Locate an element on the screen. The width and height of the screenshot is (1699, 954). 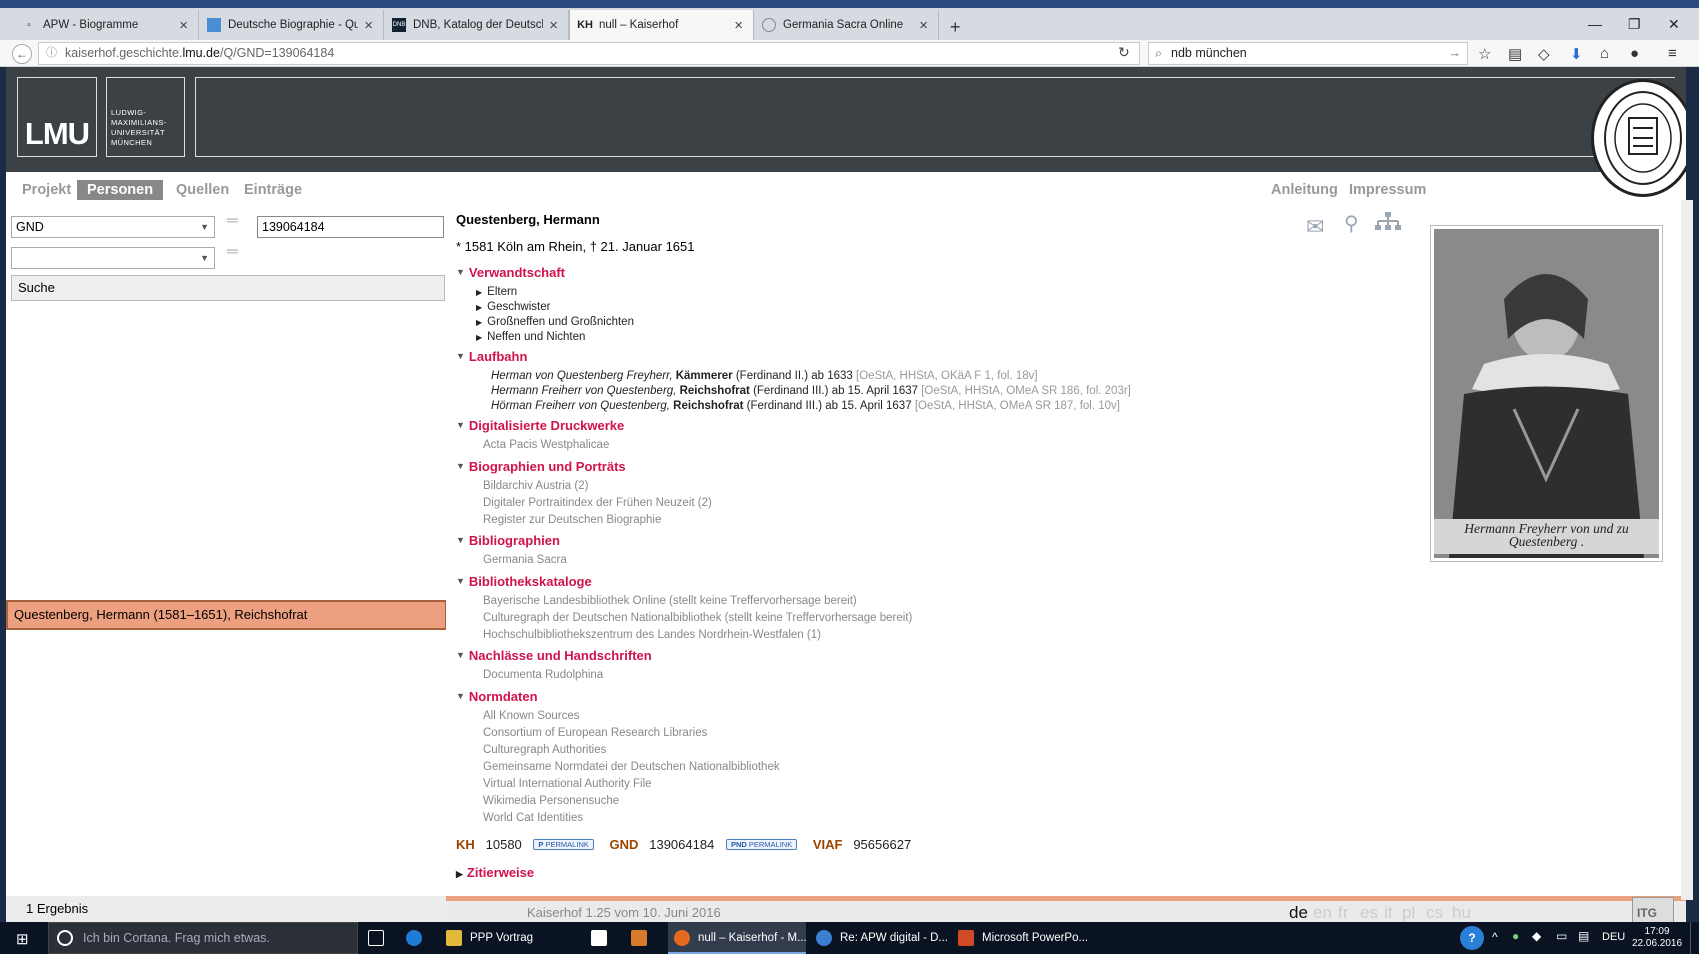
itg-logo: ITG is located at coordinates (1653, 909).